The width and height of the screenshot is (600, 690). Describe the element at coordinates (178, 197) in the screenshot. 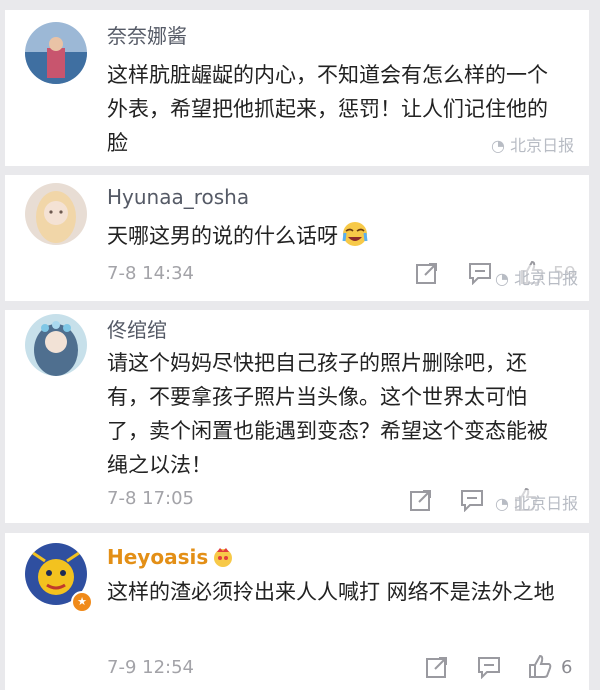

I see `comment-username: Hyunaa_rosha` at that location.